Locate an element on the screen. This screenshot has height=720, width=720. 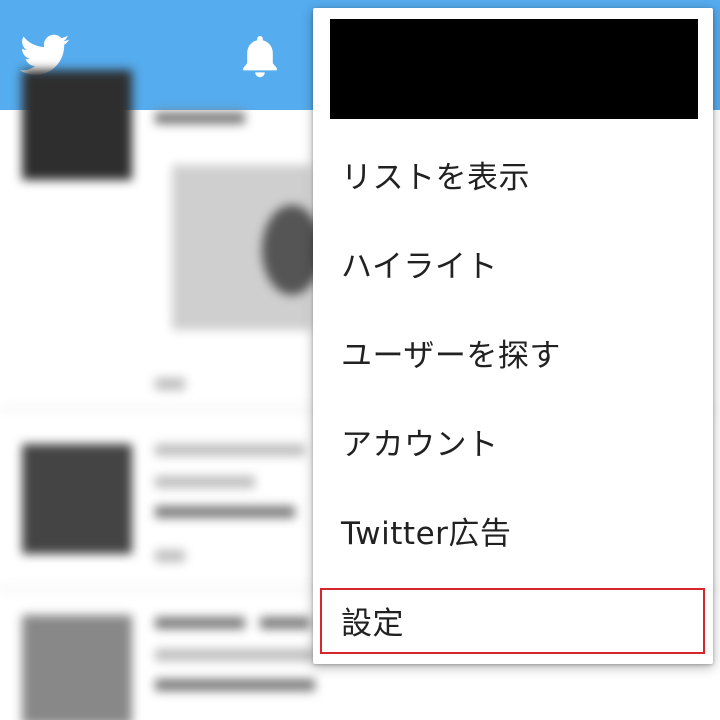
menu-item-view-lists: リストを表示 is located at coordinates (513, 174).